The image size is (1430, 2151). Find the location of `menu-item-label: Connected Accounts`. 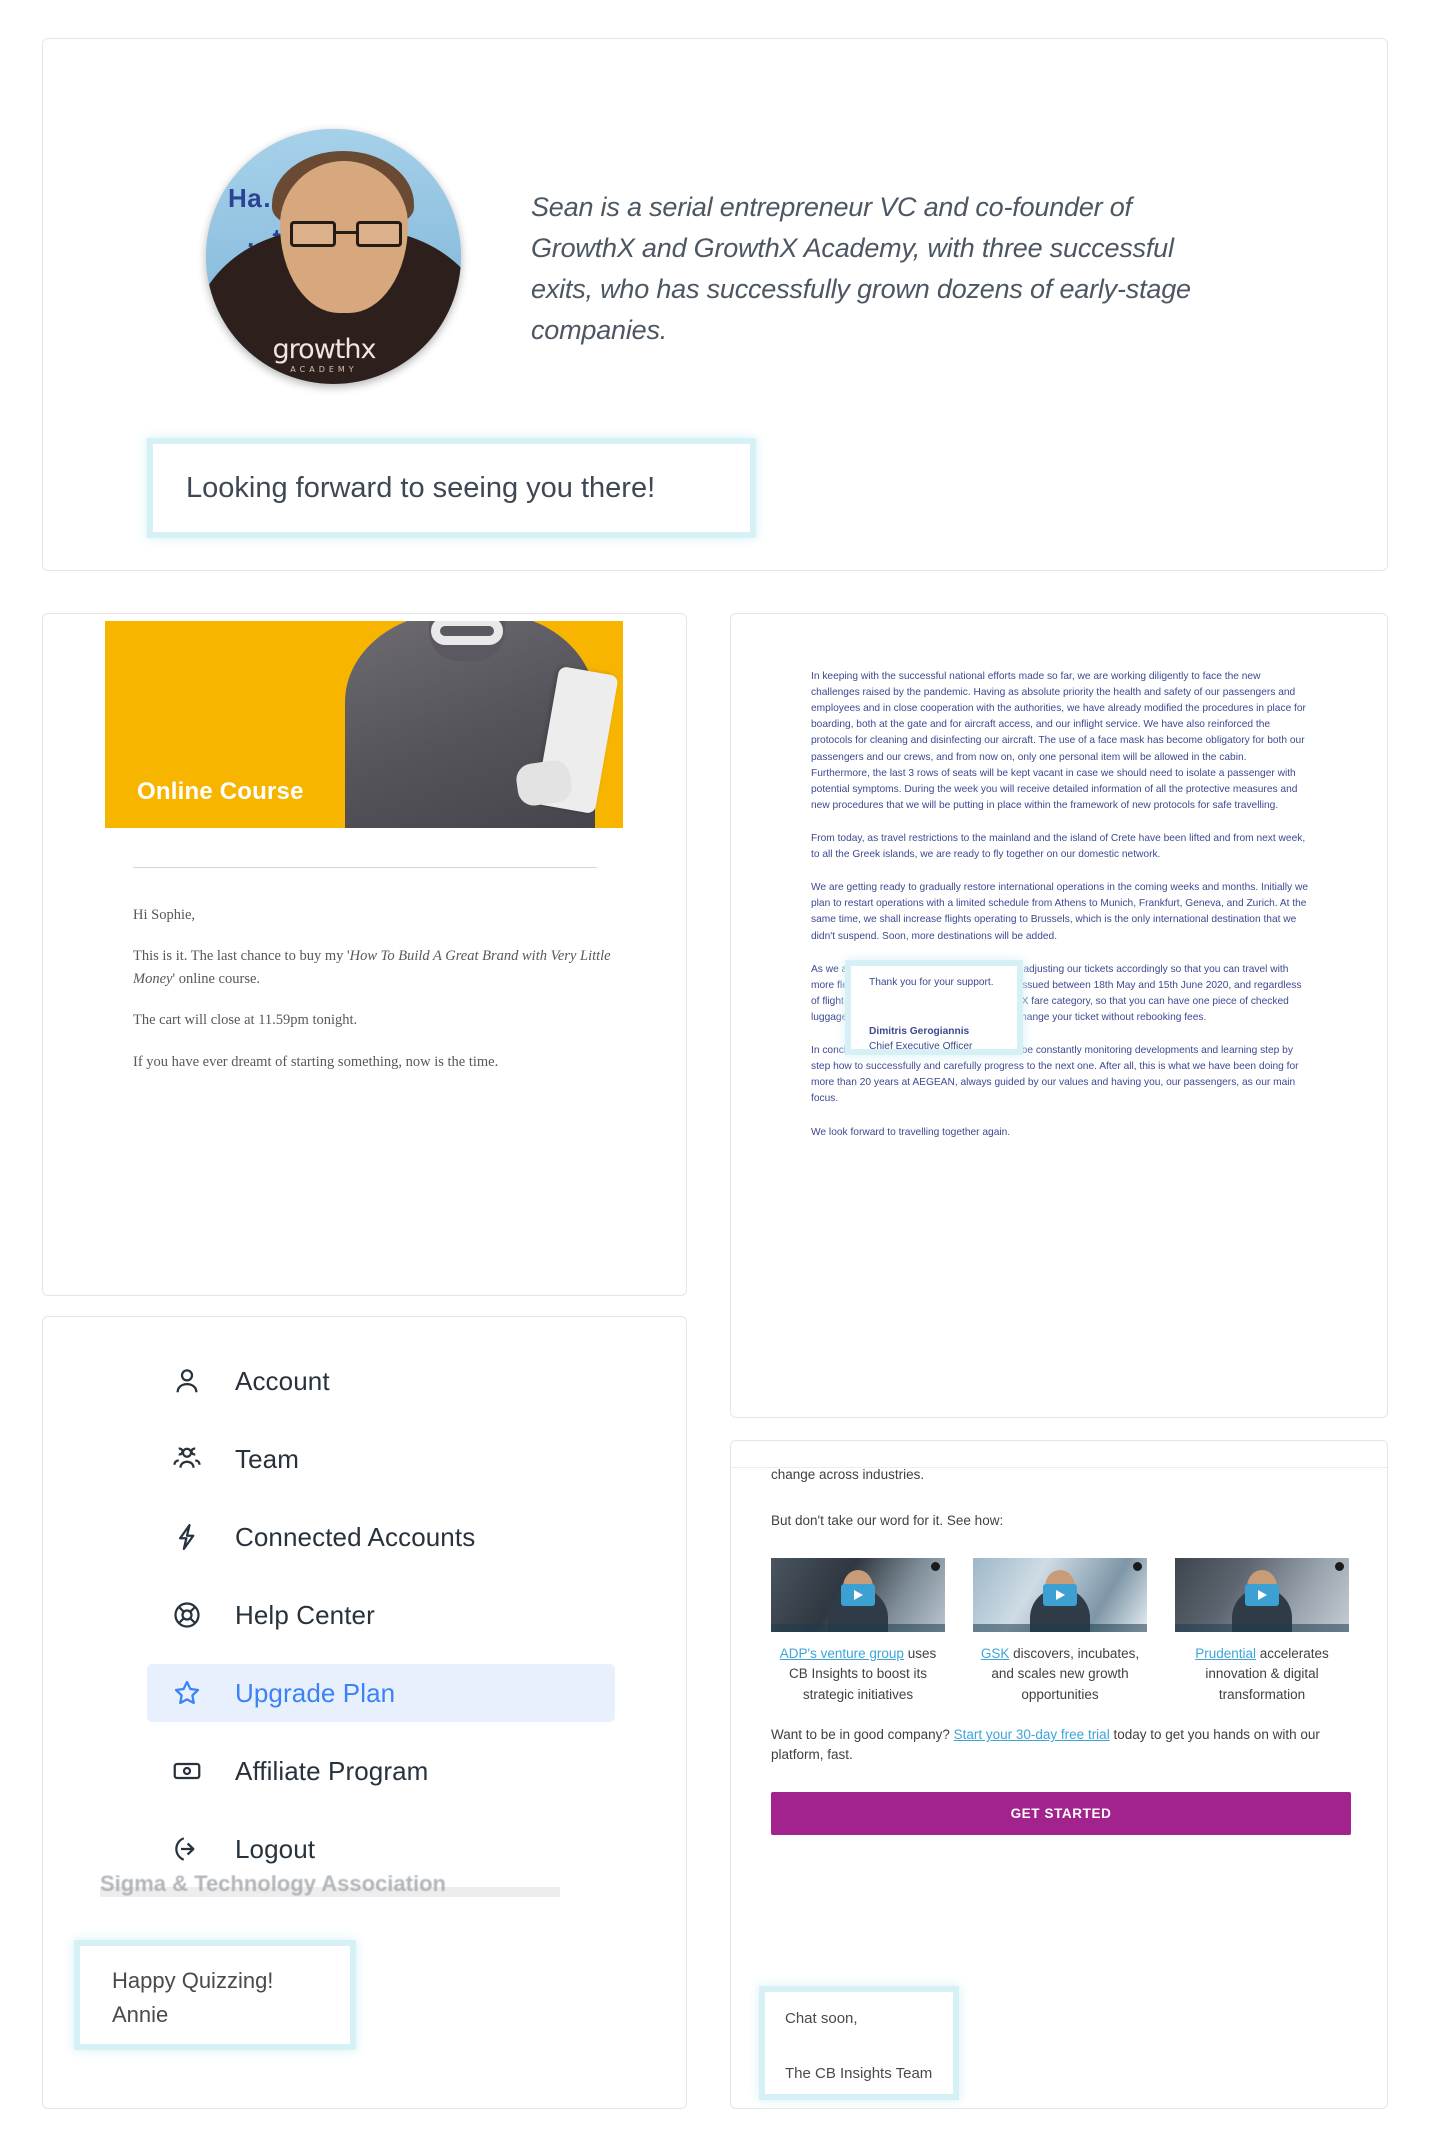

menu-item-label: Connected Accounts is located at coordinates (355, 1536).